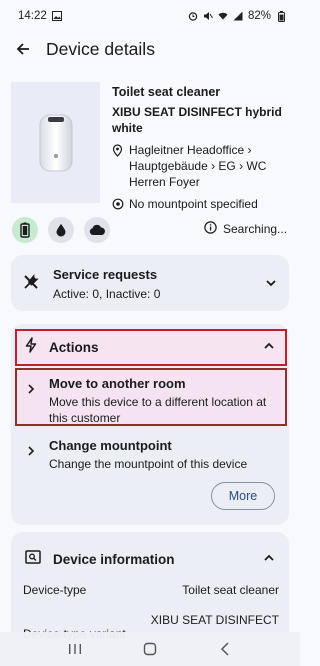 This screenshot has height=666, width=320. I want to click on recent-apps-icon, so click(75, 649).